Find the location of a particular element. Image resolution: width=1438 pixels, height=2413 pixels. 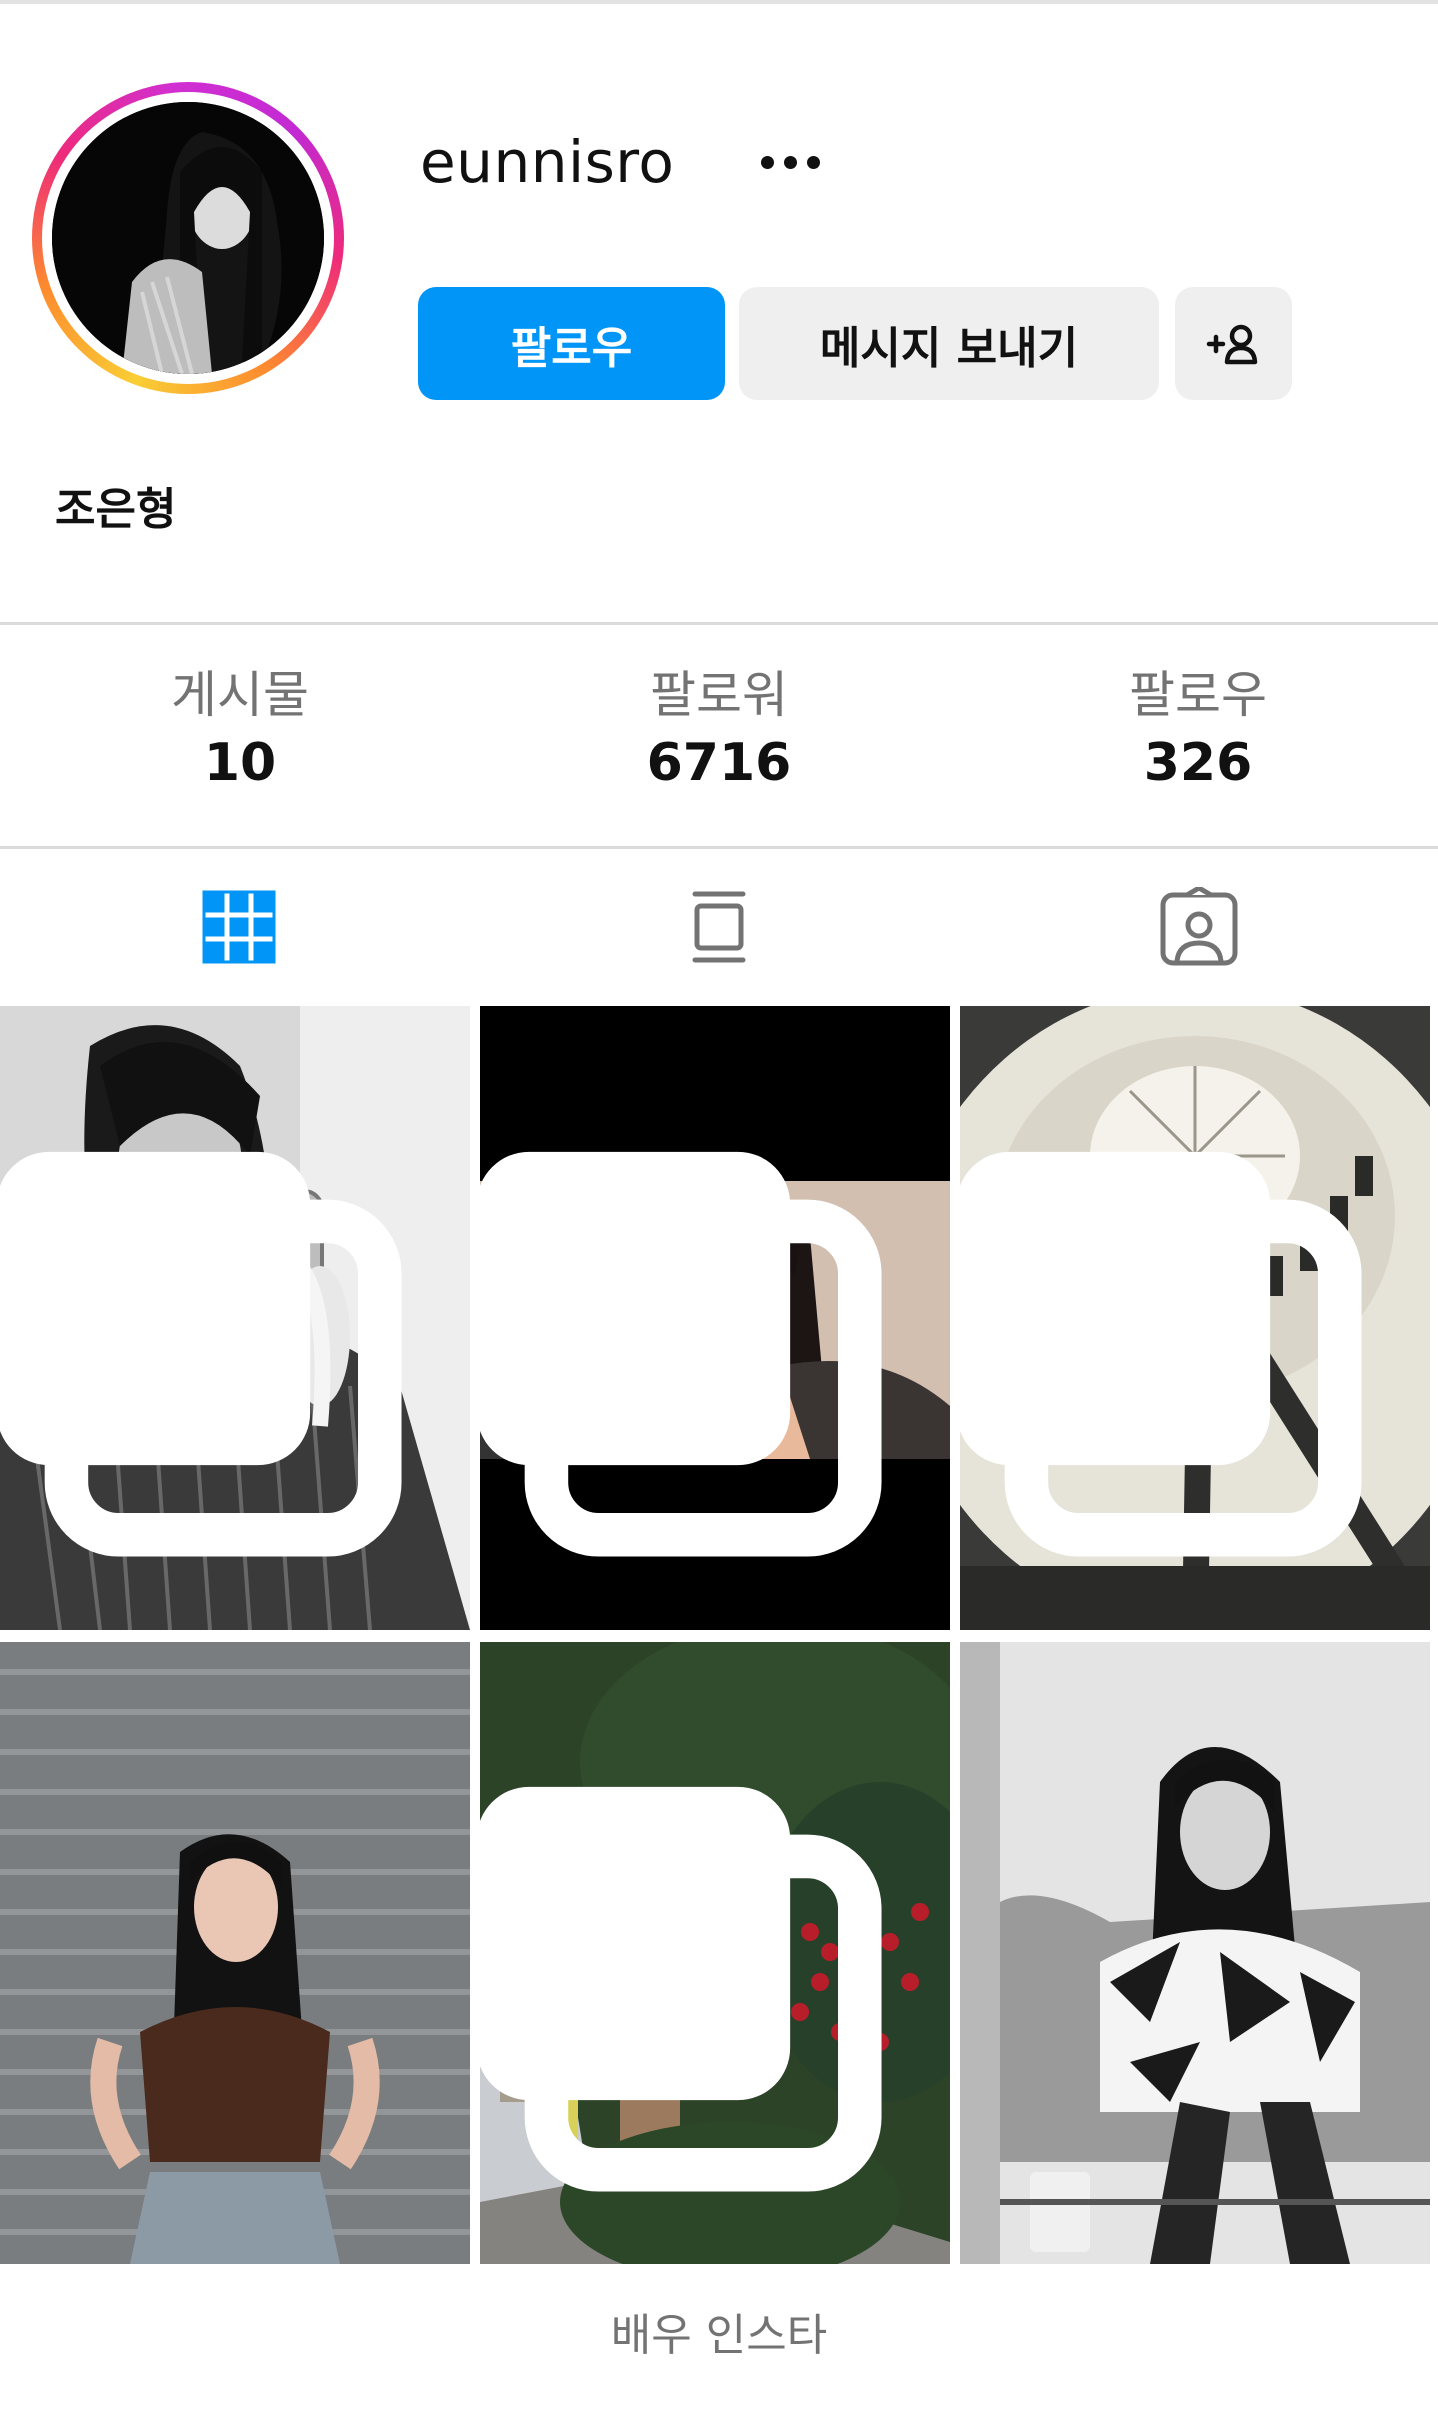

follow-button: 팔로우 is located at coordinates (571, 343).